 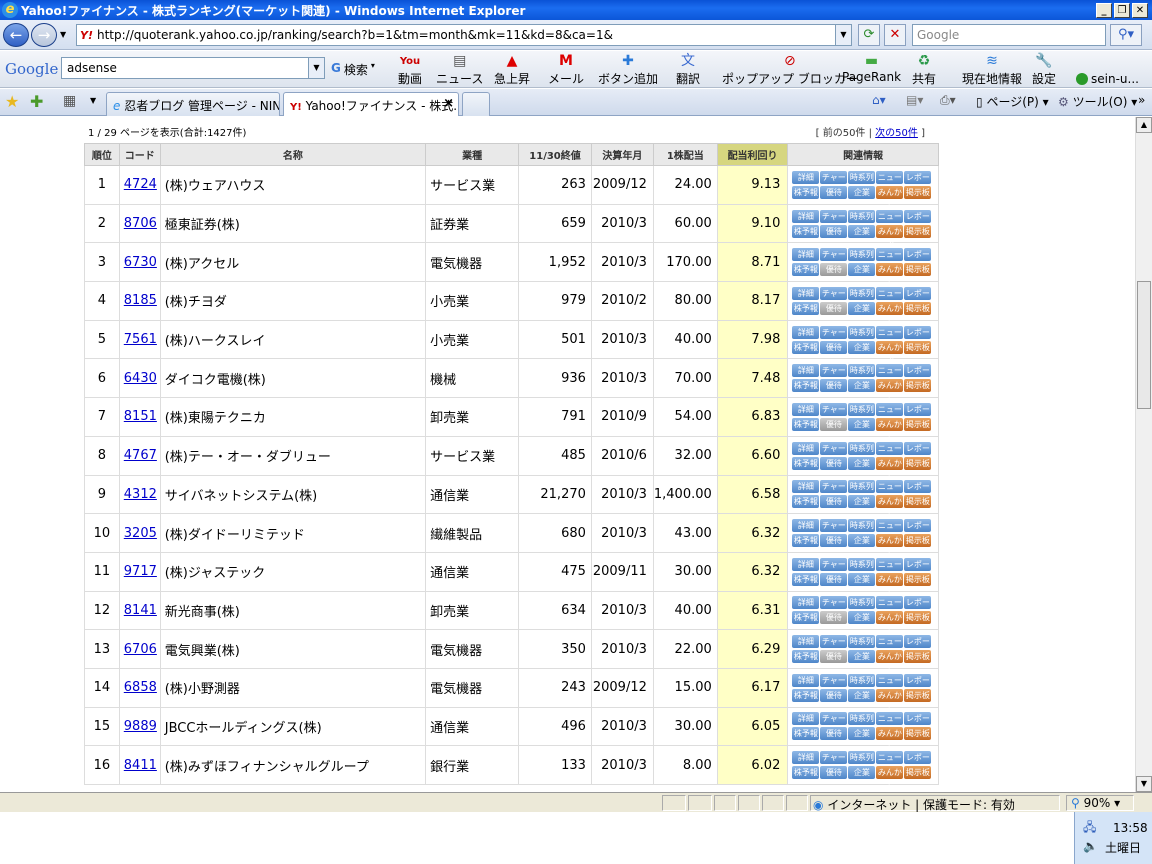 What do you see at coordinates (1143, 454) in the screenshot?
I see `vertical-scrollbar: ▲ ▼` at bounding box center [1143, 454].